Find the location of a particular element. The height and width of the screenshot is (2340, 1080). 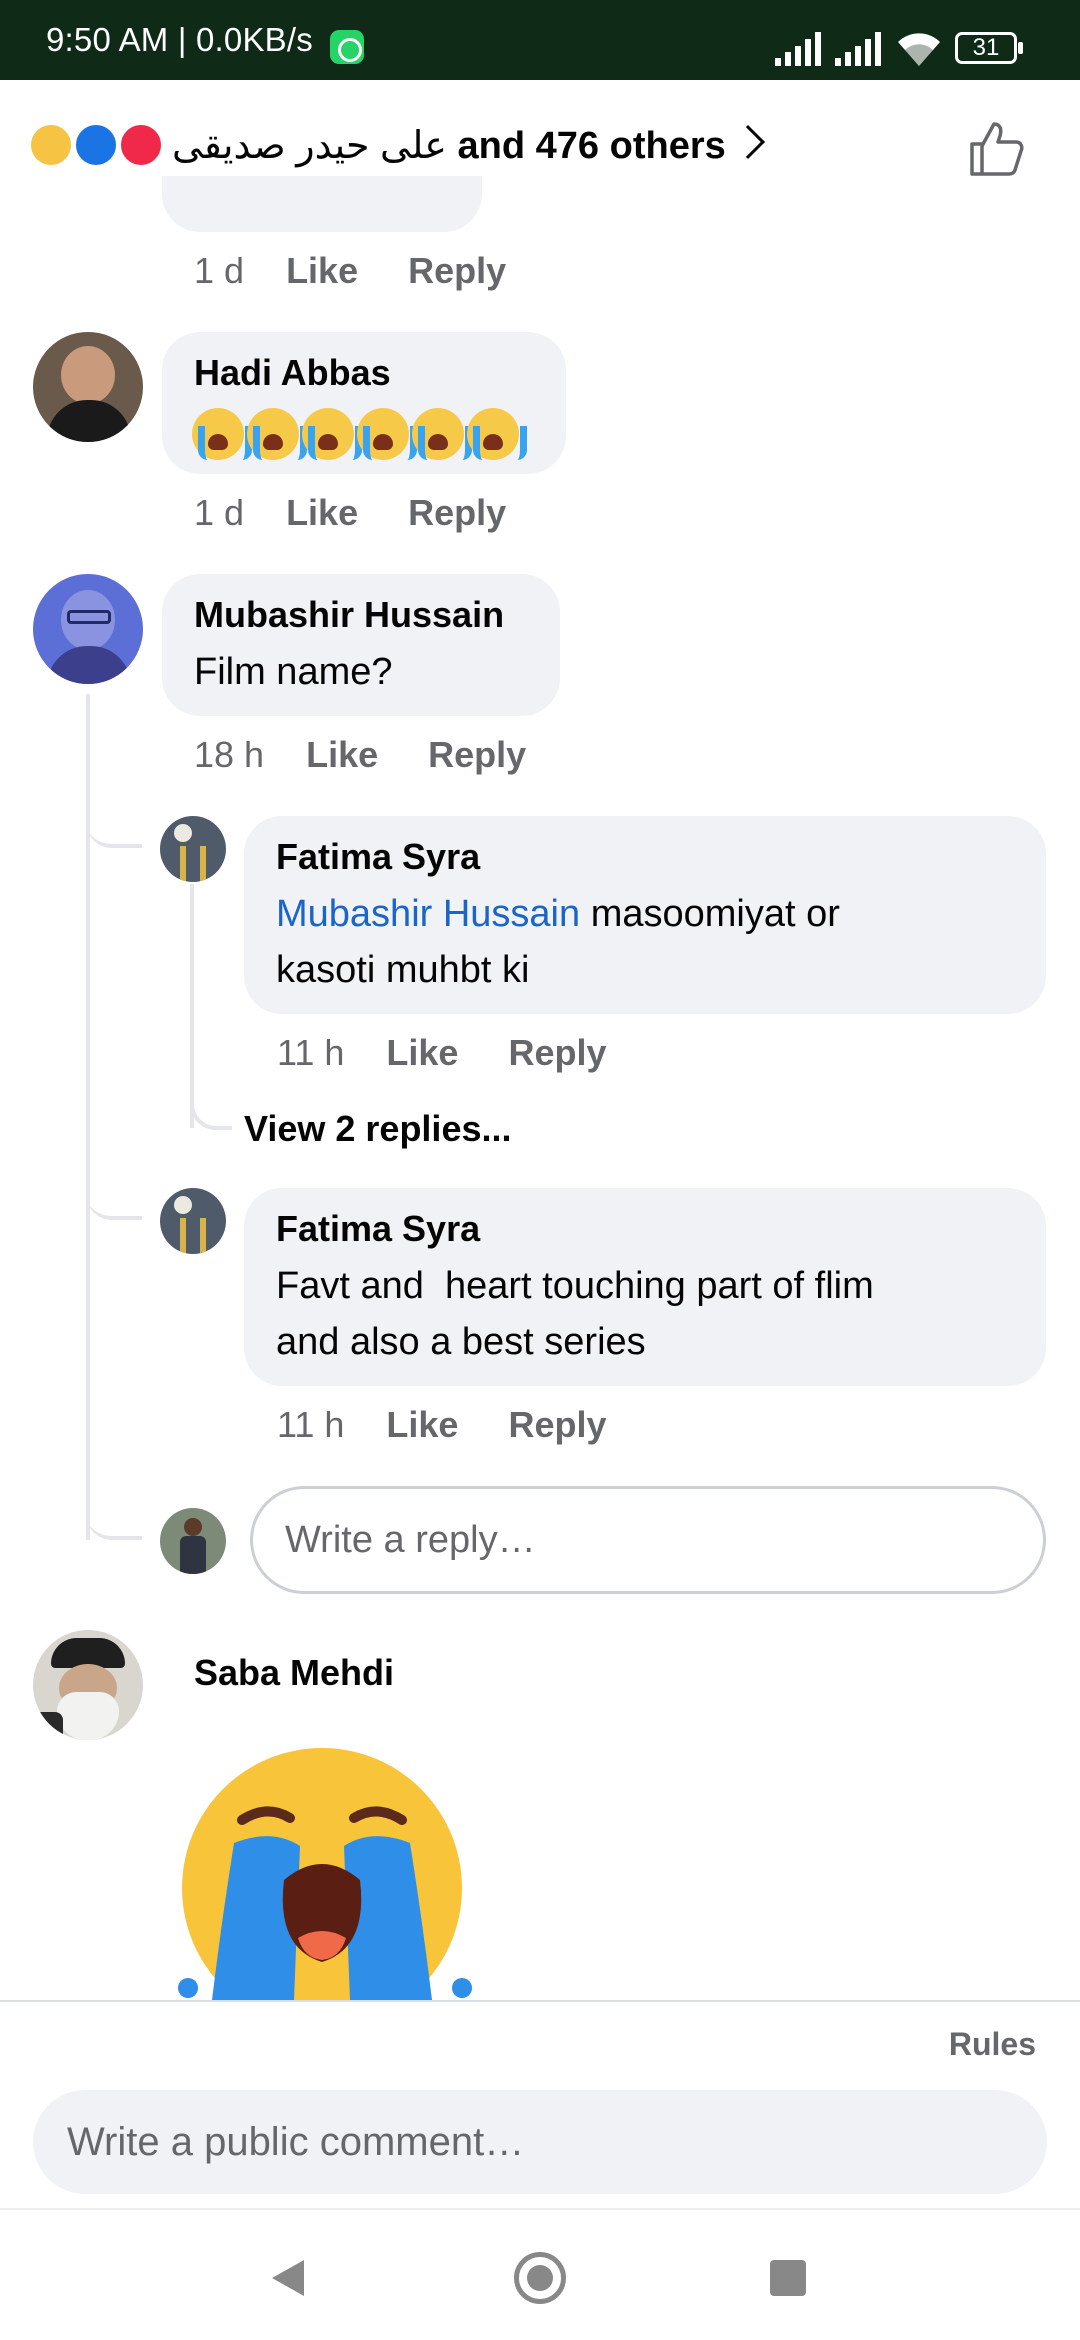

chevron-right-icon is located at coordinates (748, 142).